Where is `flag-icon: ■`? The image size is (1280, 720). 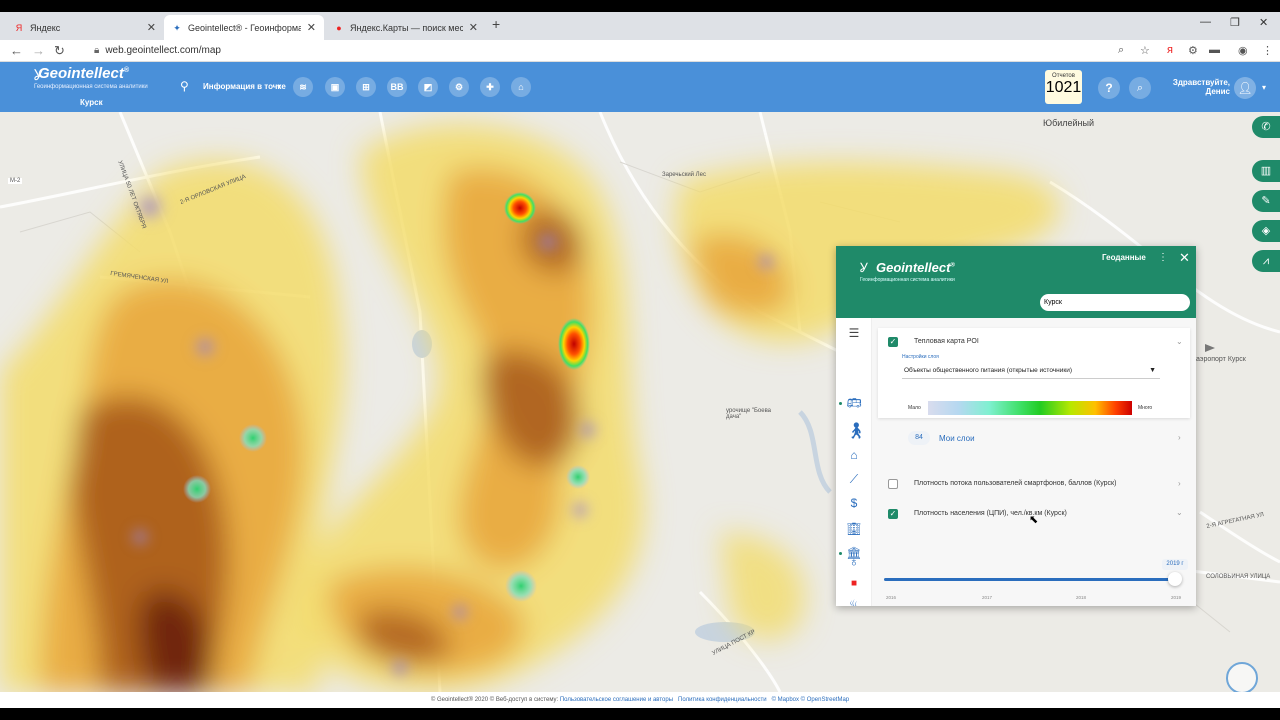 flag-icon: ■ is located at coordinates (854, 583).